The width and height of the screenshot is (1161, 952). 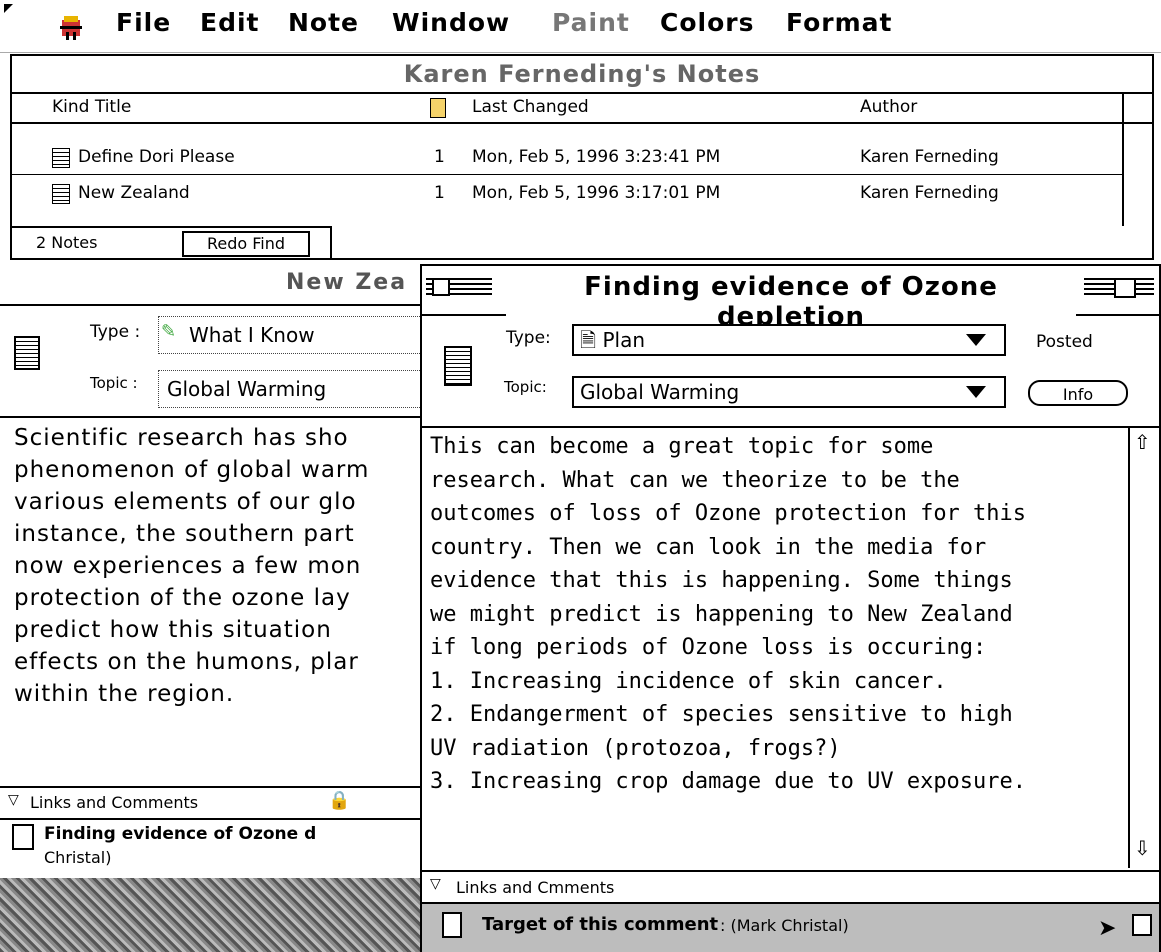 I want to click on note-count-icon, so click(x=438, y=108).